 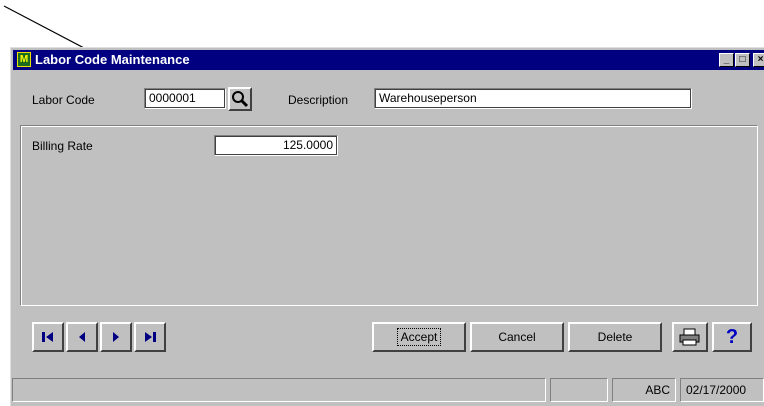 What do you see at coordinates (279, 390) in the screenshot?
I see `status-message` at bounding box center [279, 390].